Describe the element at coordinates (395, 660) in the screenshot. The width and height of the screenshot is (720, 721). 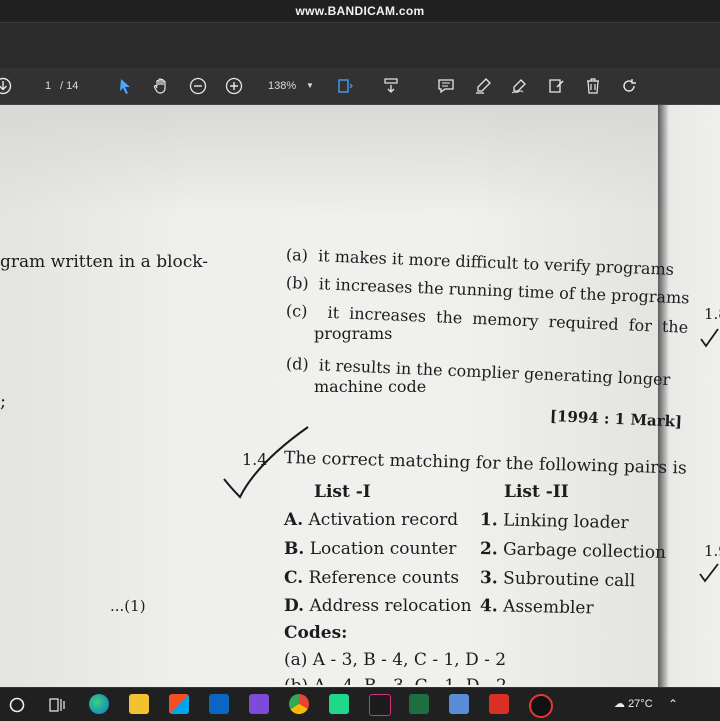
I see `code-option-a: (a) A - 3, B - 4, C - 1, D - 2` at that location.